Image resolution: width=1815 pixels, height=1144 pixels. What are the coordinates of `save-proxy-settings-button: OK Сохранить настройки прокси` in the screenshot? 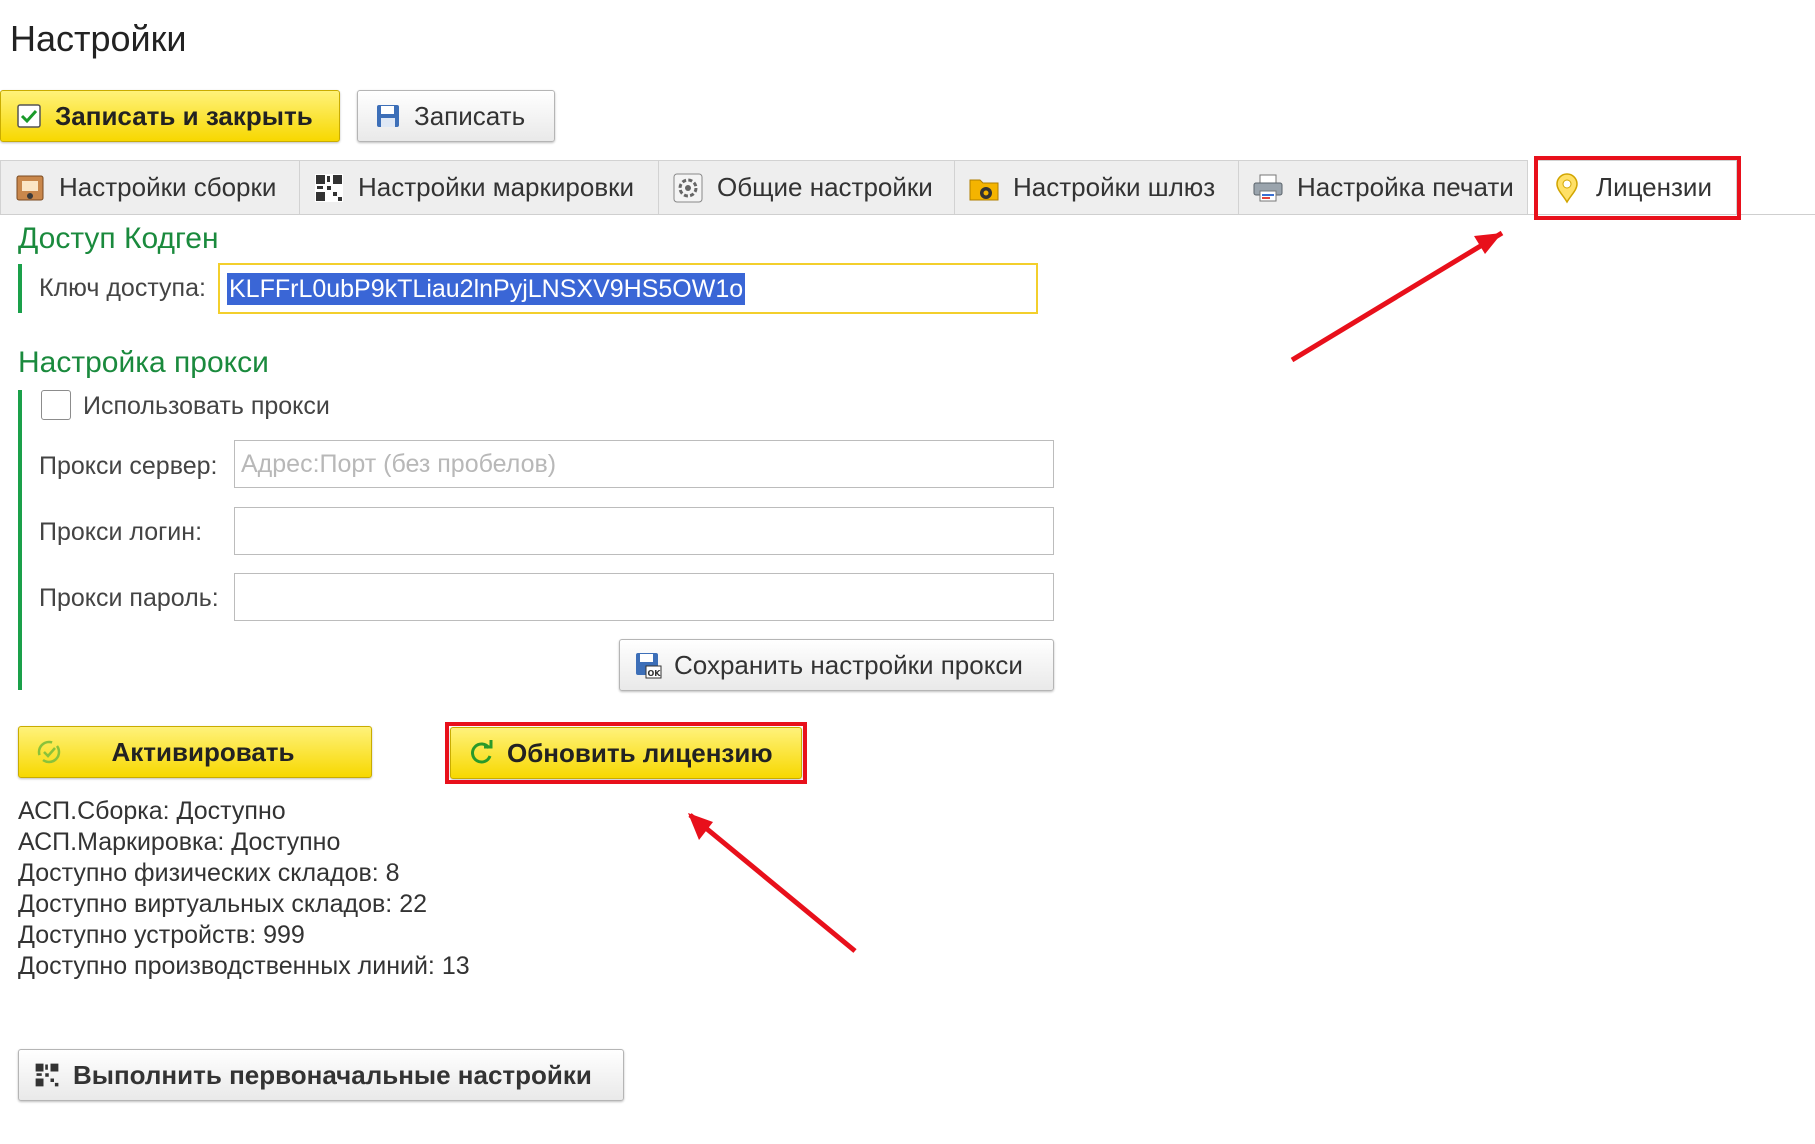 It's located at (836, 665).